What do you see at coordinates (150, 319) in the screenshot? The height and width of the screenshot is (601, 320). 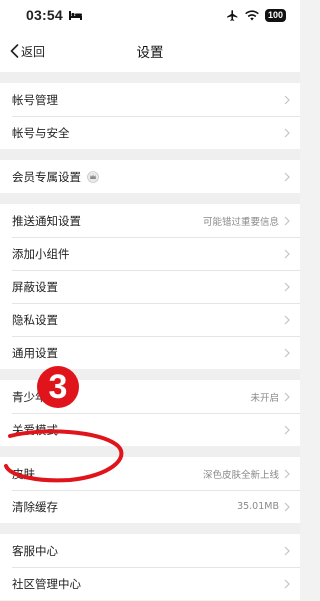 I see `row-privacy-settings: 隐私设置` at bounding box center [150, 319].